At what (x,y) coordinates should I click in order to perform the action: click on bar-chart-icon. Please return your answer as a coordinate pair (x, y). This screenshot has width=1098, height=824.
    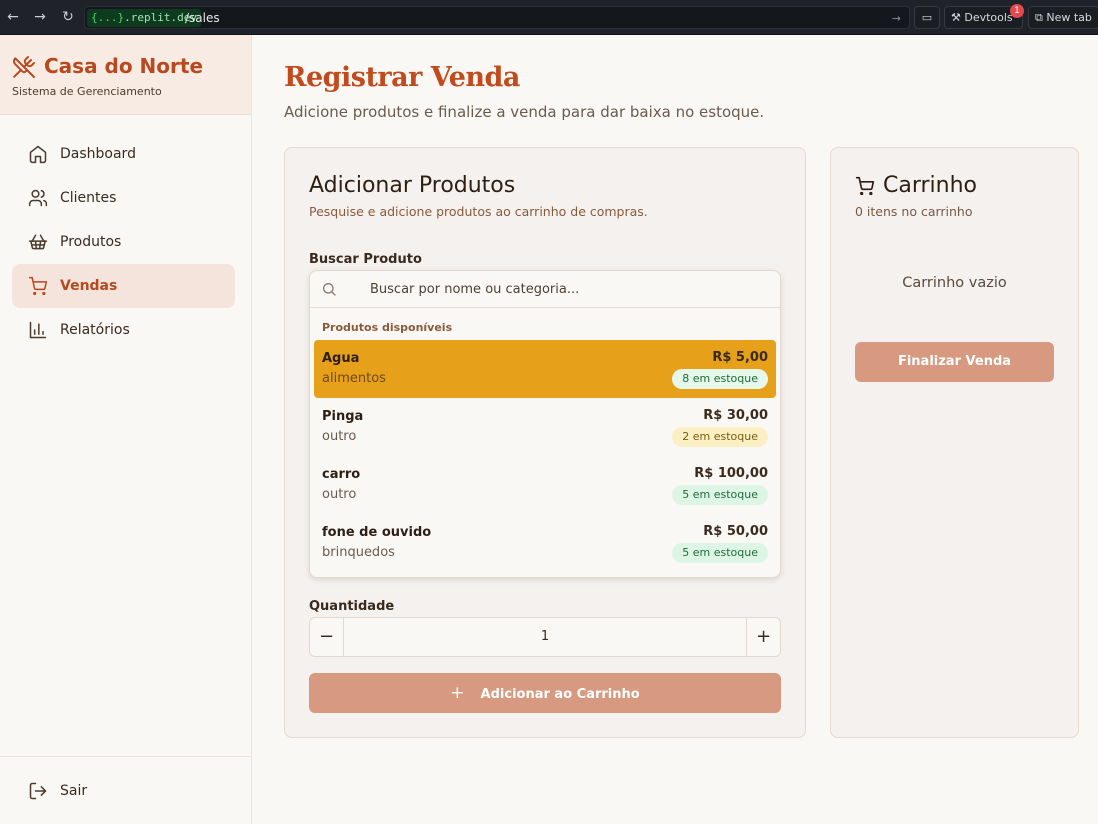
    Looking at the image, I should click on (38, 330).